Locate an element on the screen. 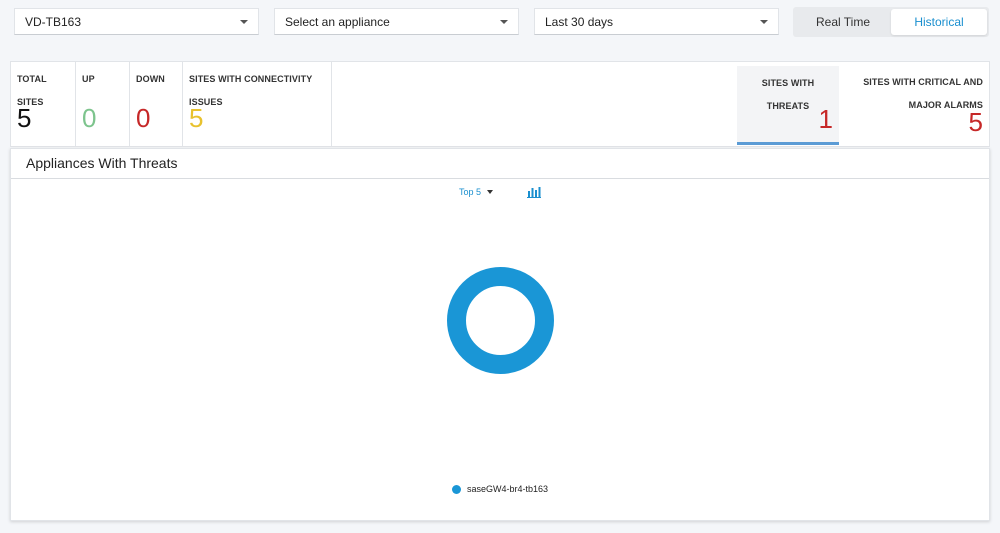 The width and height of the screenshot is (1000, 533). stat-up: UP 0 is located at coordinates (103, 104).